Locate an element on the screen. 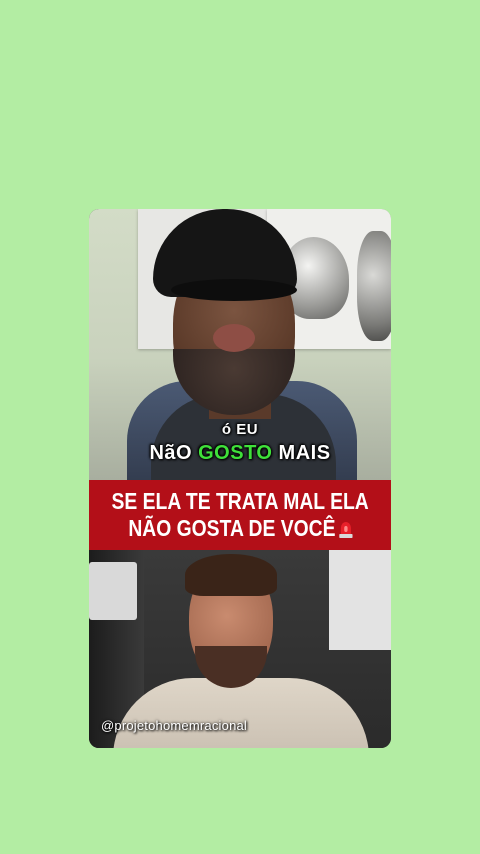  headline-line-2: NÃO GOSTA DE VOCÊ is located at coordinates (240, 528).